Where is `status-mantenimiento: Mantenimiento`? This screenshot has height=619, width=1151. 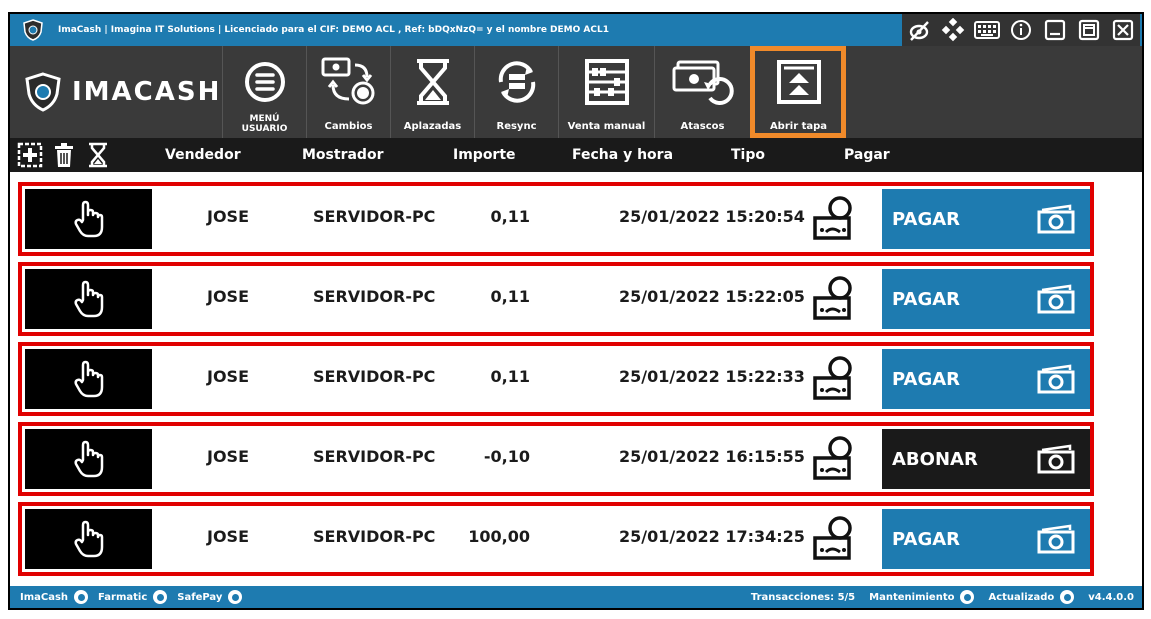 status-mantenimiento: Mantenimiento is located at coordinates (922, 597).